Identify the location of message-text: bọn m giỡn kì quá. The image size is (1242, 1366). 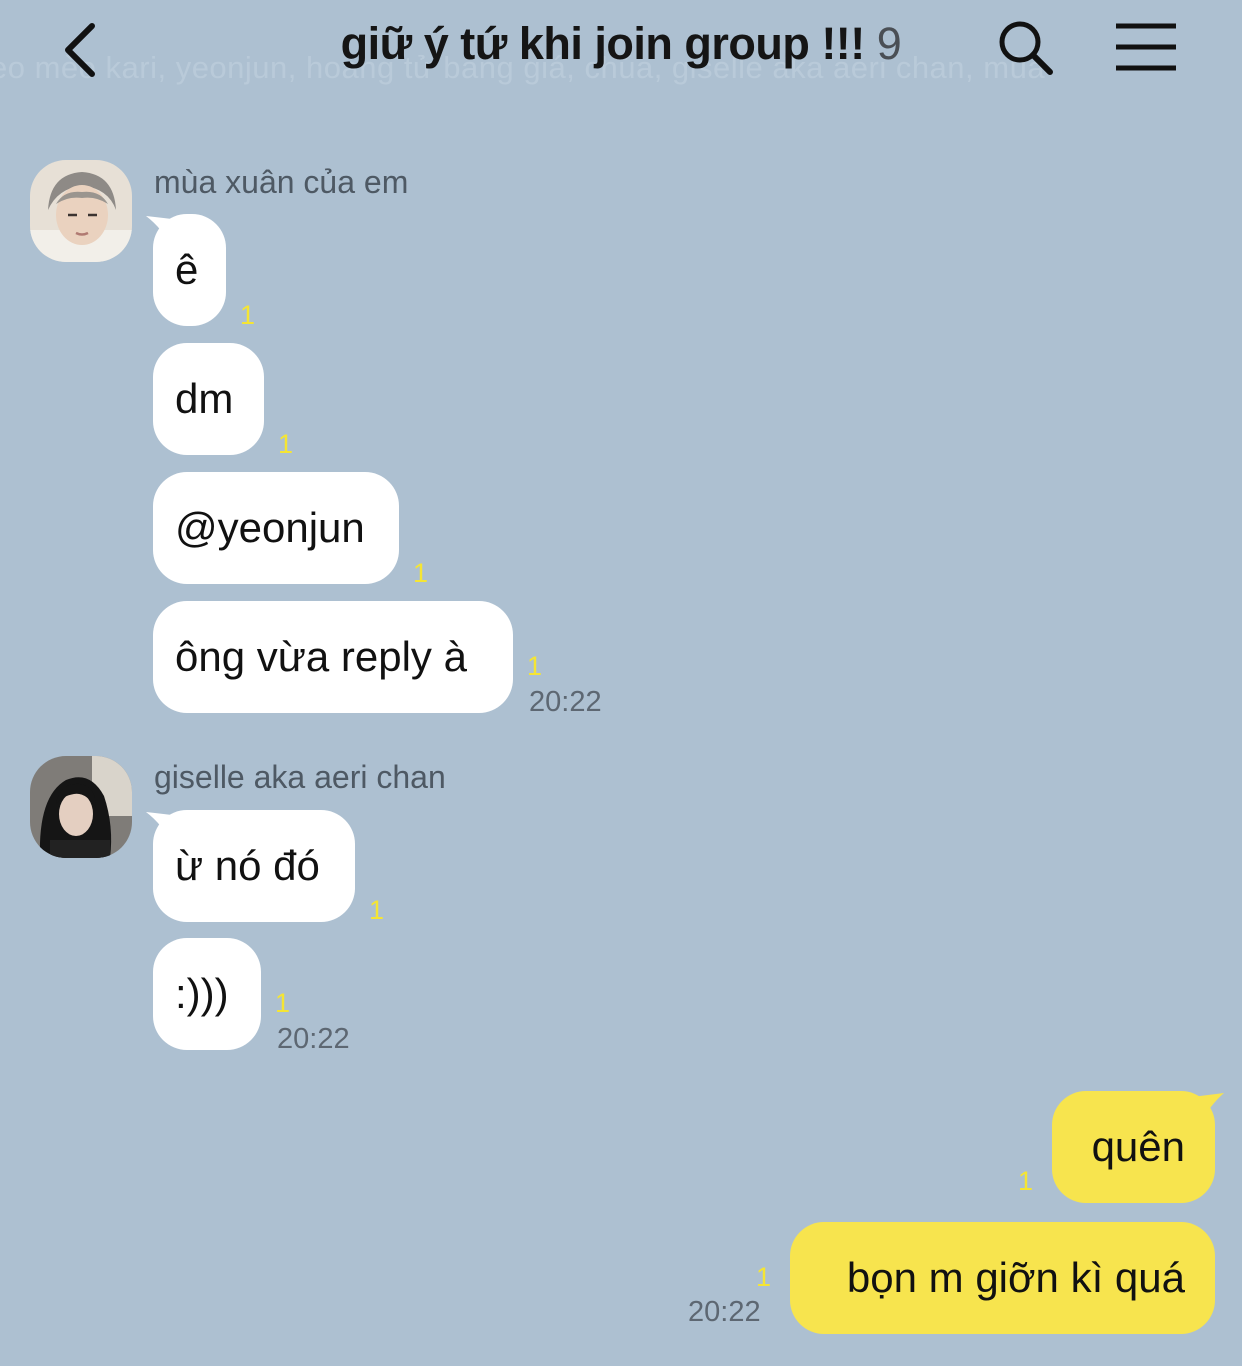
(1015, 1277).